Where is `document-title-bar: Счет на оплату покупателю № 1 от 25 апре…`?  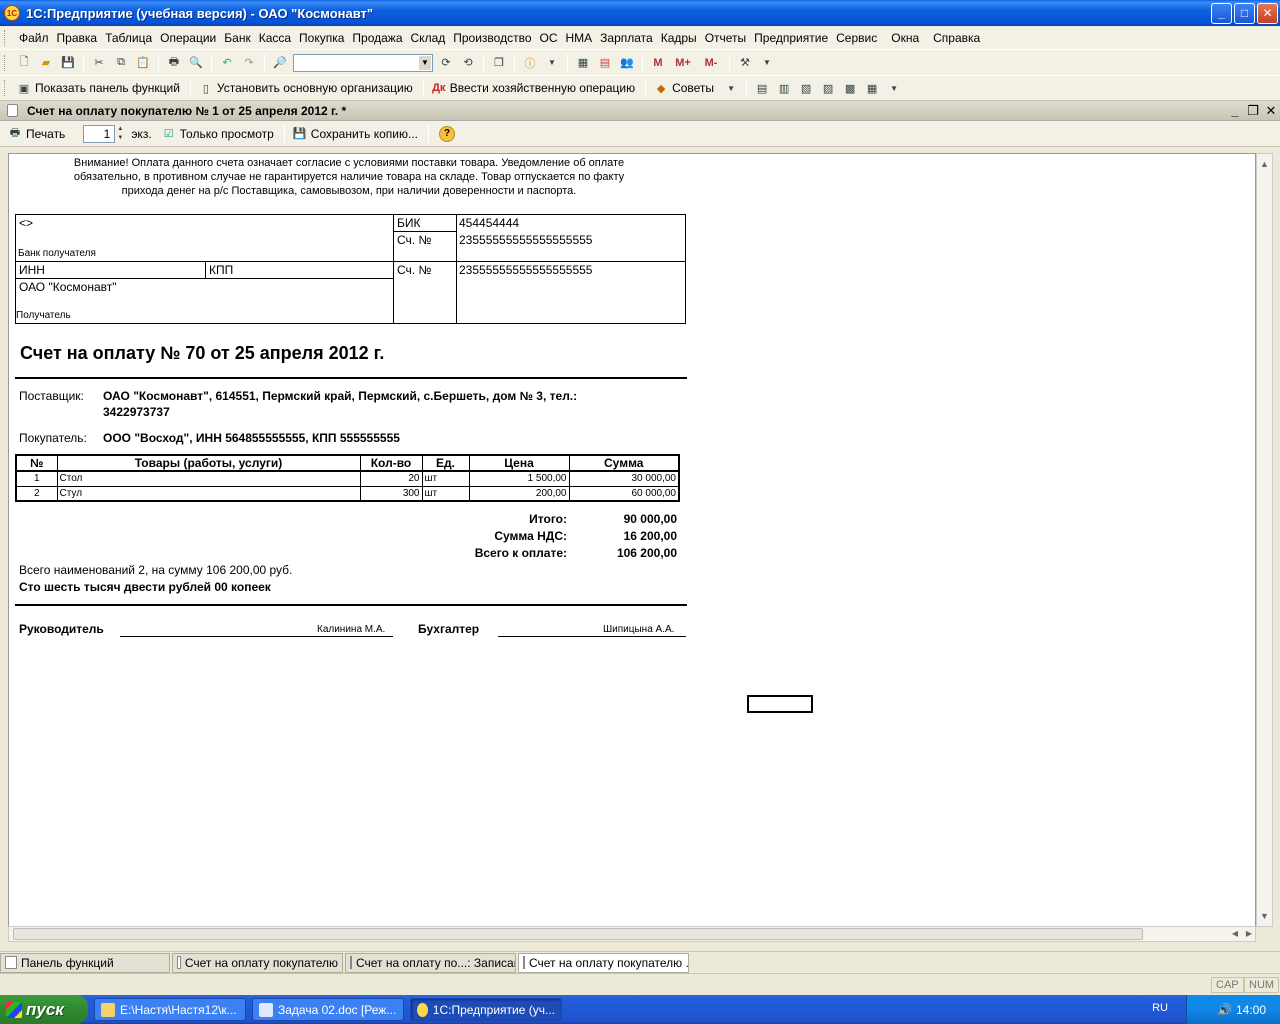 document-title-bar: Счет на оплату покупателю № 1 от 25 апре… is located at coordinates (640, 111).